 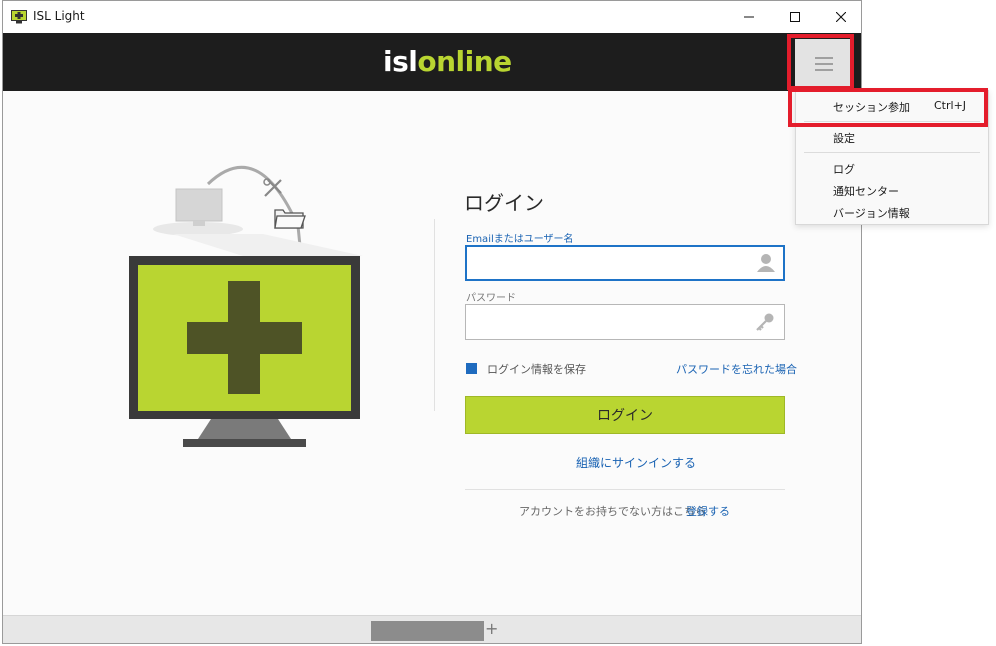 What do you see at coordinates (447, 61) in the screenshot?
I see `islonline-logo: islonline` at bounding box center [447, 61].